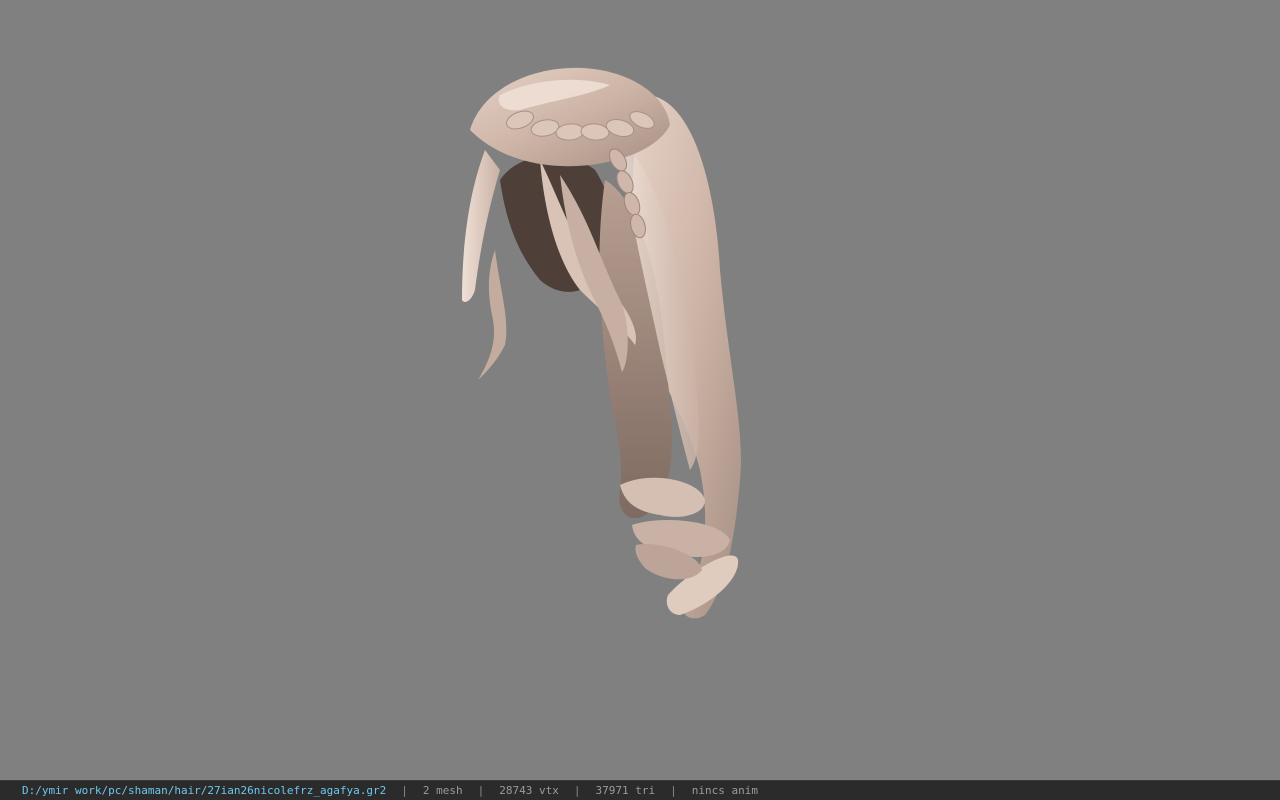 The image size is (1280, 800). What do you see at coordinates (529, 790) in the screenshot?
I see `vertex-count: 28743 vtx` at bounding box center [529, 790].